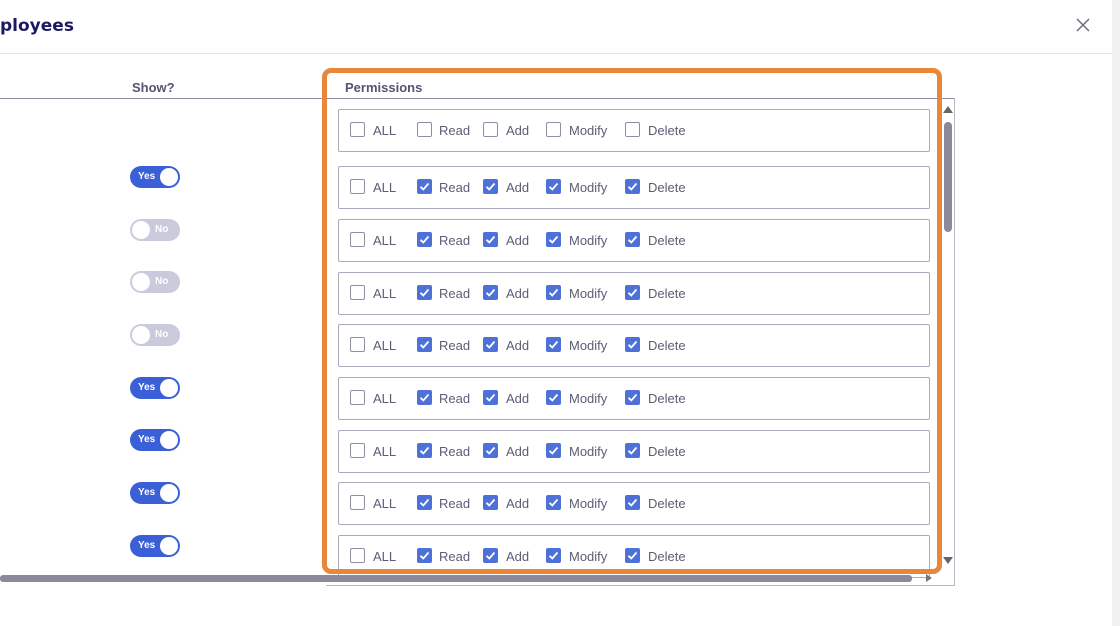  Describe the element at coordinates (1083, 25) in the screenshot. I see `close-icon` at that location.